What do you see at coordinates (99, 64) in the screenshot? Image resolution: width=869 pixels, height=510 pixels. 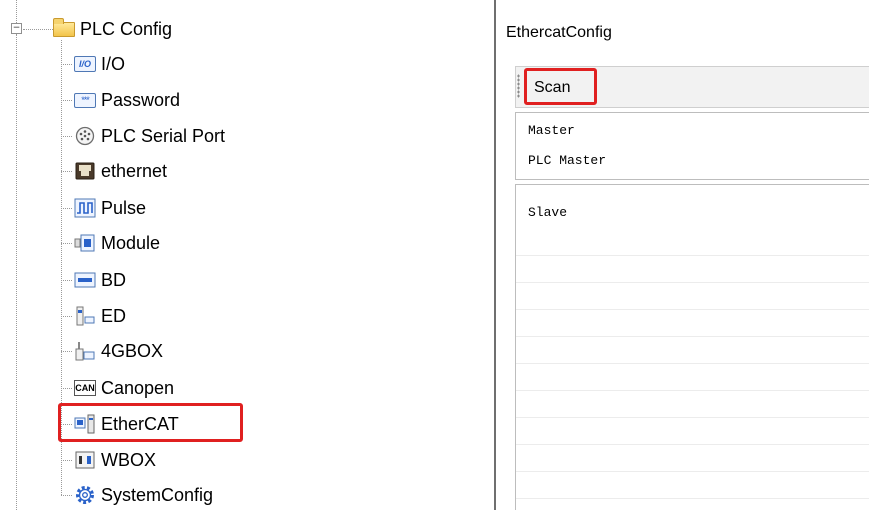 I see `tree-node-io: I/O I/O` at bounding box center [99, 64].